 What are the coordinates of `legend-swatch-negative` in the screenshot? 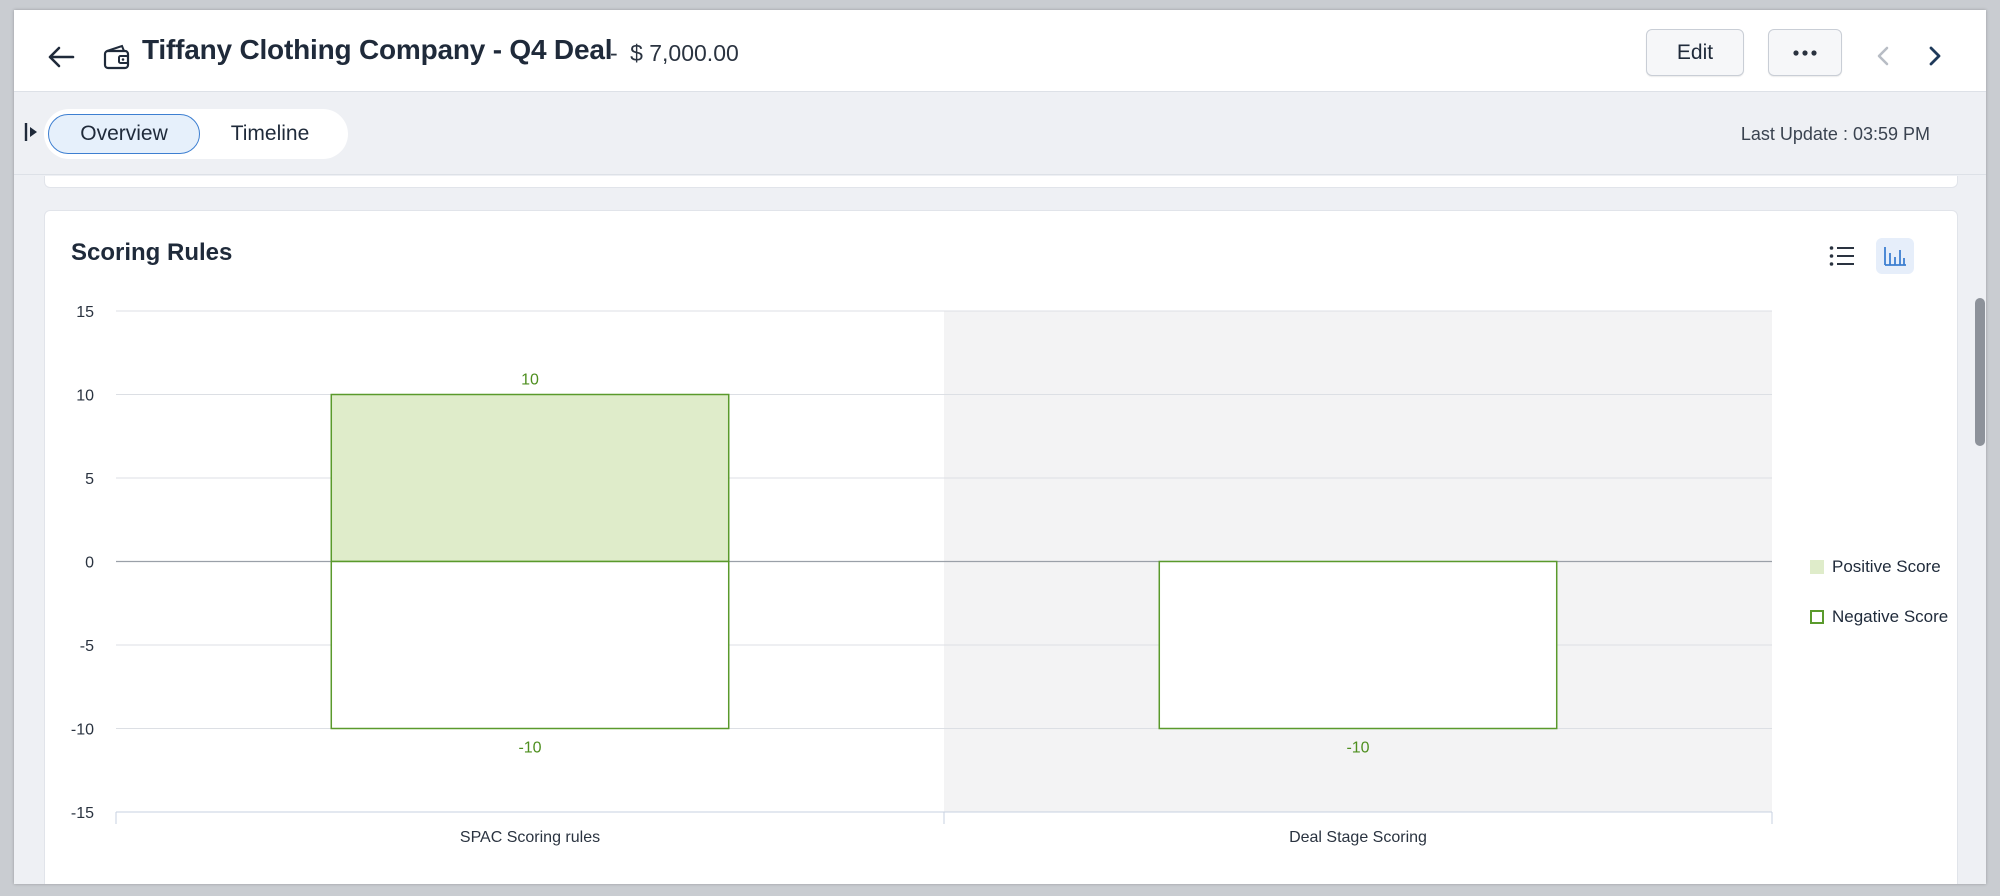 It's located at (1817, 617).